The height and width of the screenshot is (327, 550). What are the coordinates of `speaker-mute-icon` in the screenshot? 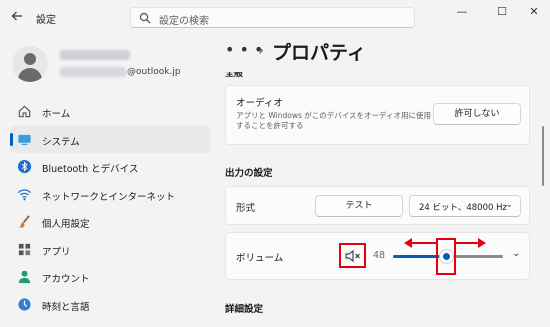 It's located at (352, 256).